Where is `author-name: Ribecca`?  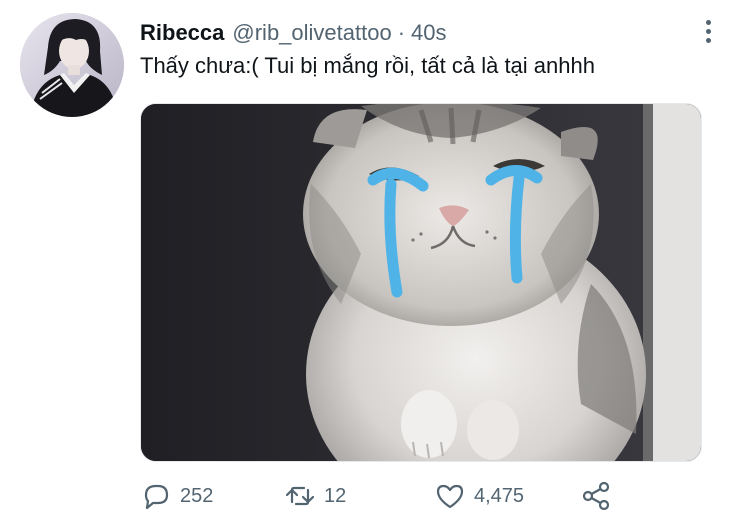 author-name: Ribecca is located at coordinates (182, 33).